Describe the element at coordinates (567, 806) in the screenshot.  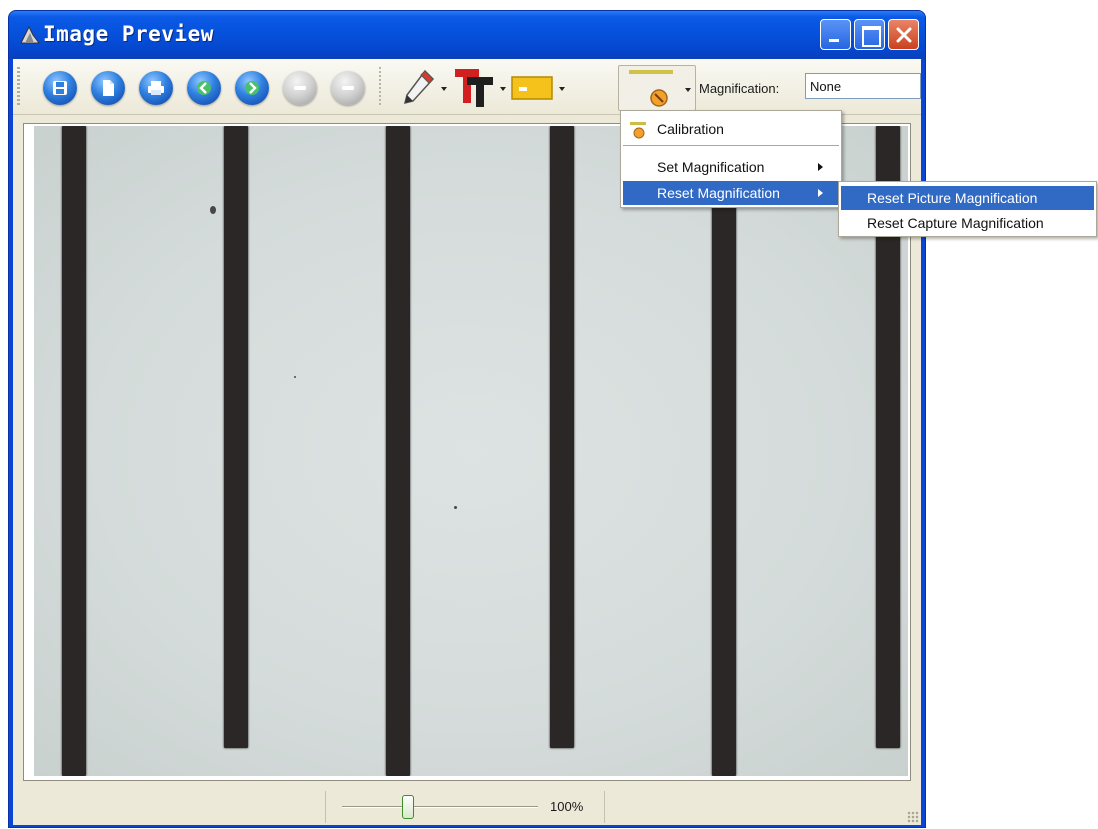
I see `zoom-percentage: 100%` at that location.